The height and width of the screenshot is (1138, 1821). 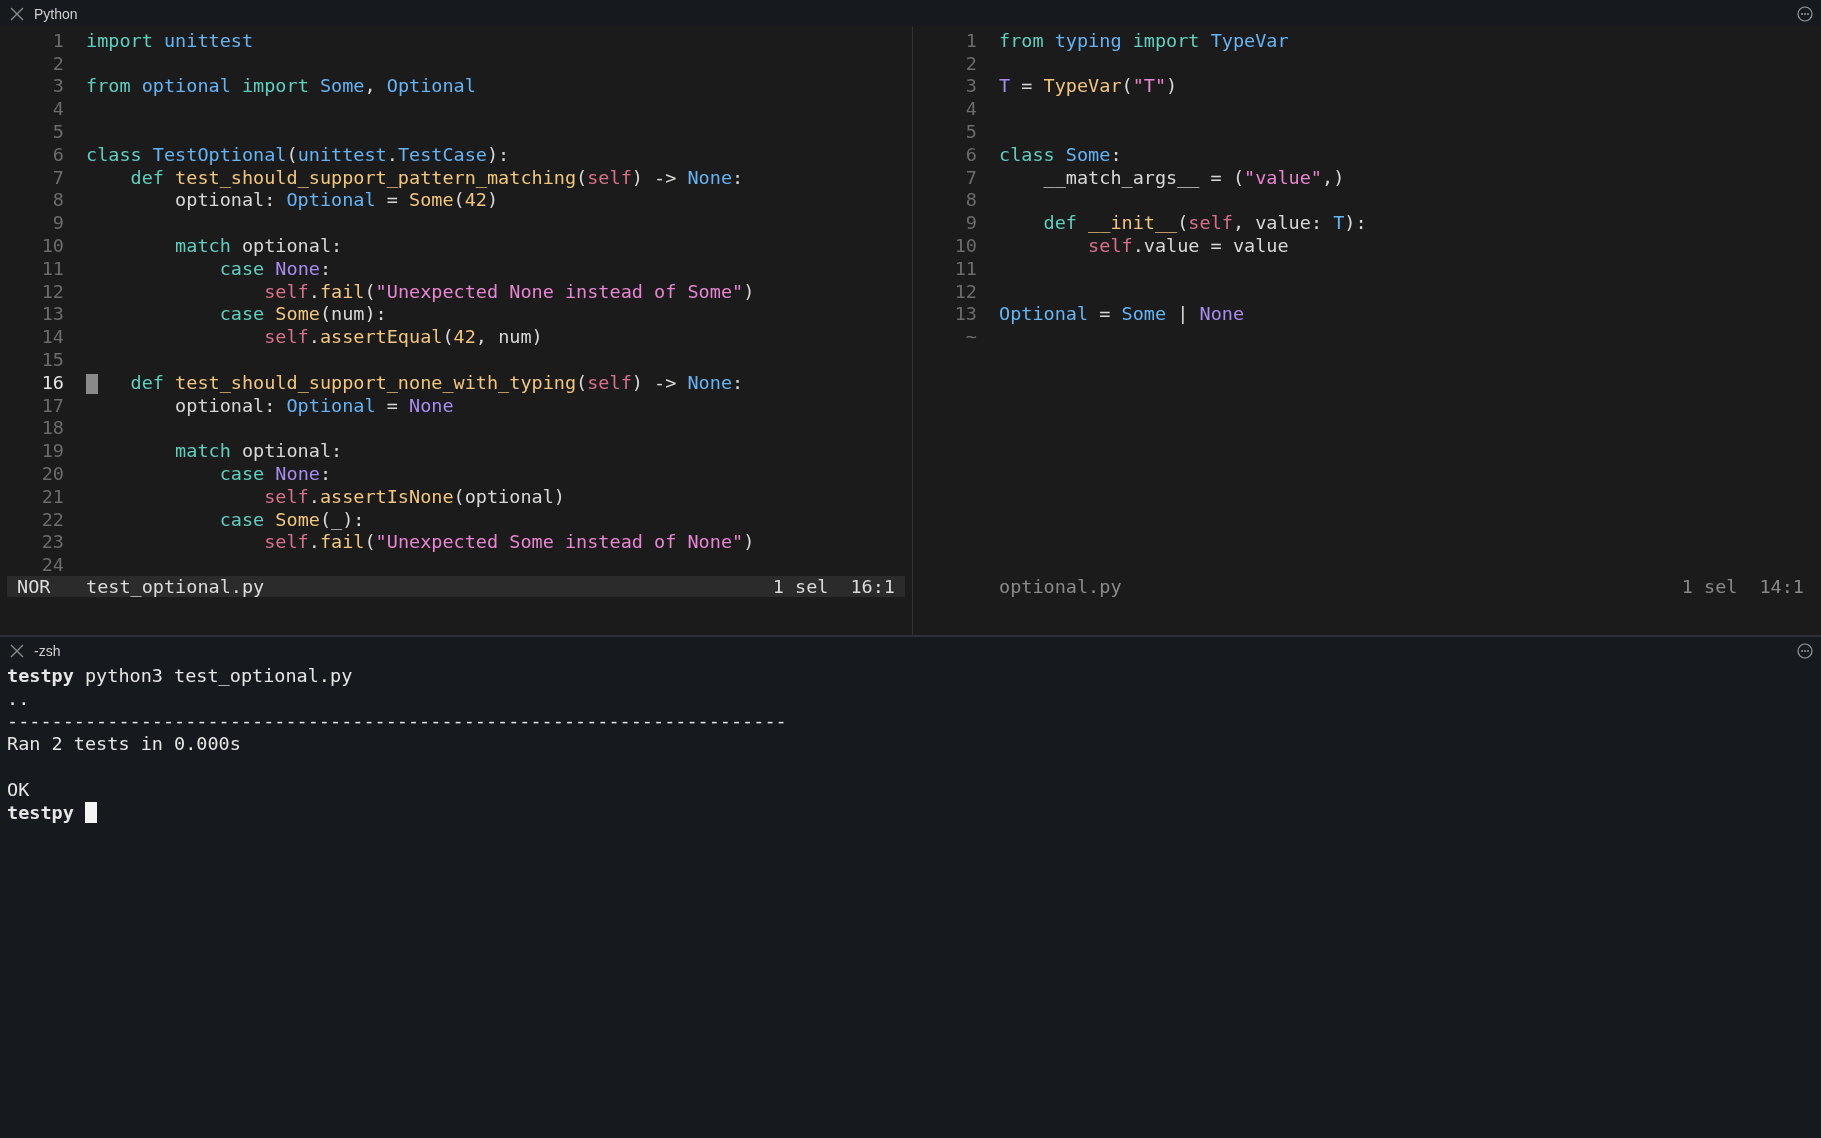 I want to click on line-number: 17, so click(x=52, y=405).